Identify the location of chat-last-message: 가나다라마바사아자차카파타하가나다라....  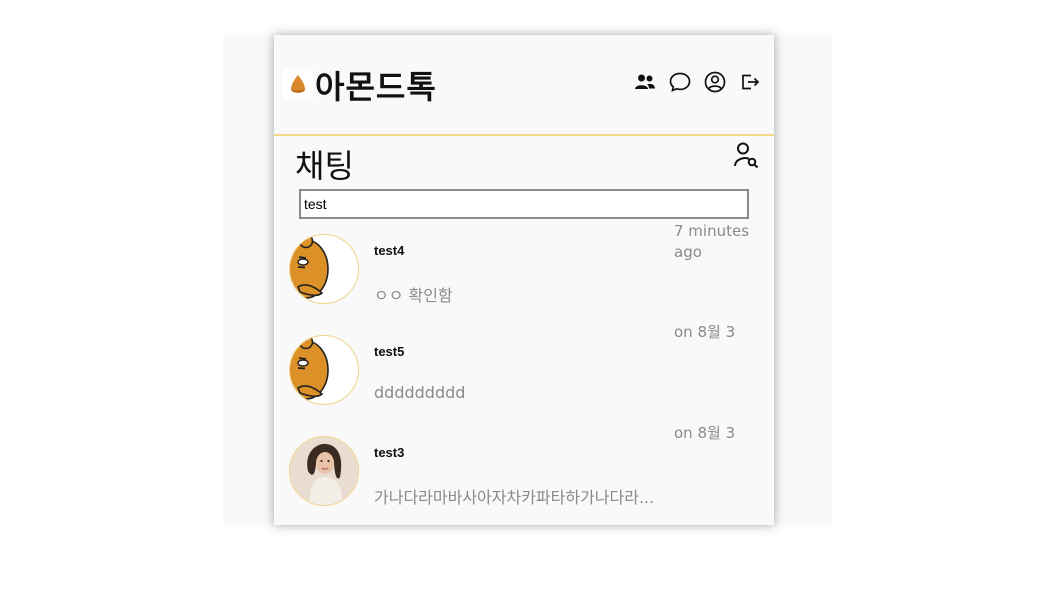
(514, 497).